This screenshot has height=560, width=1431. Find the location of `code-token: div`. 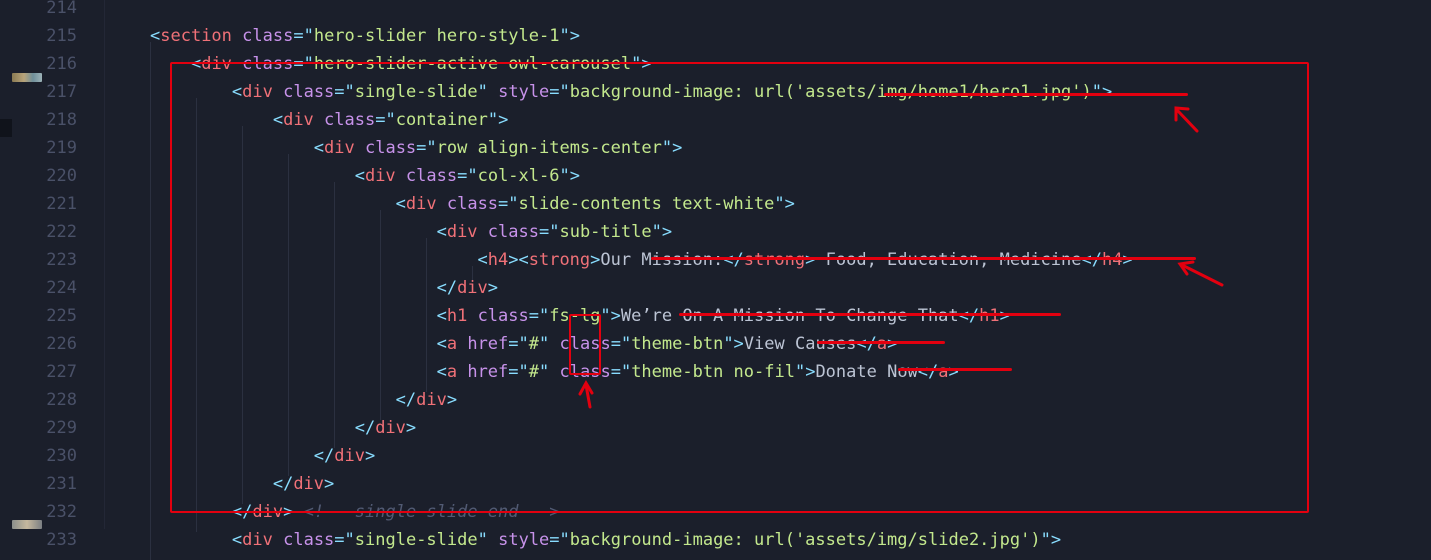

code-token: div is located at coordinates (257, 540).